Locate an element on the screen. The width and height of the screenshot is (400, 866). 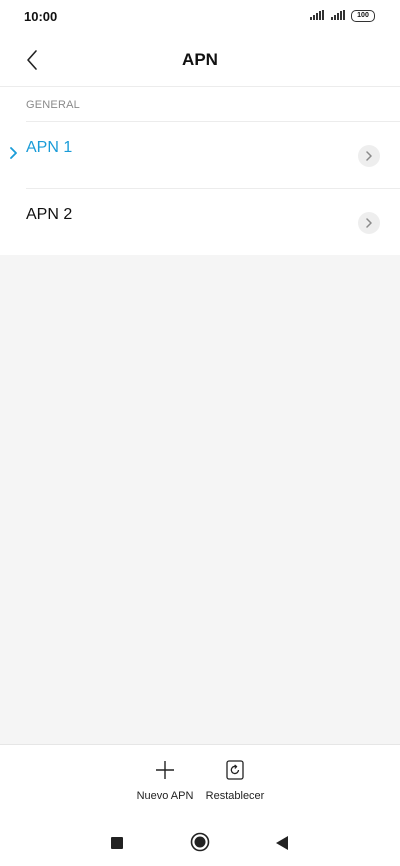
apn-item-1: APN 1 is located at coordinates (200, 155).